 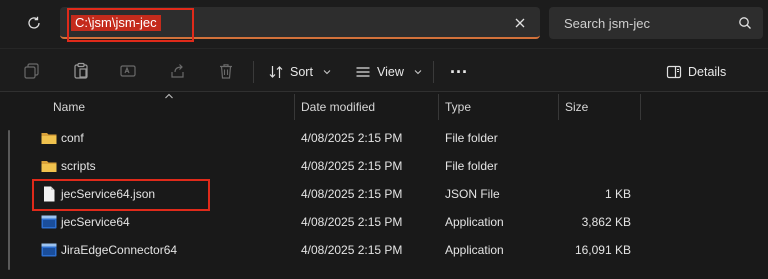 I want to click on address-path: C:\jsm\jsm-jec, so click(x=116, y=23).